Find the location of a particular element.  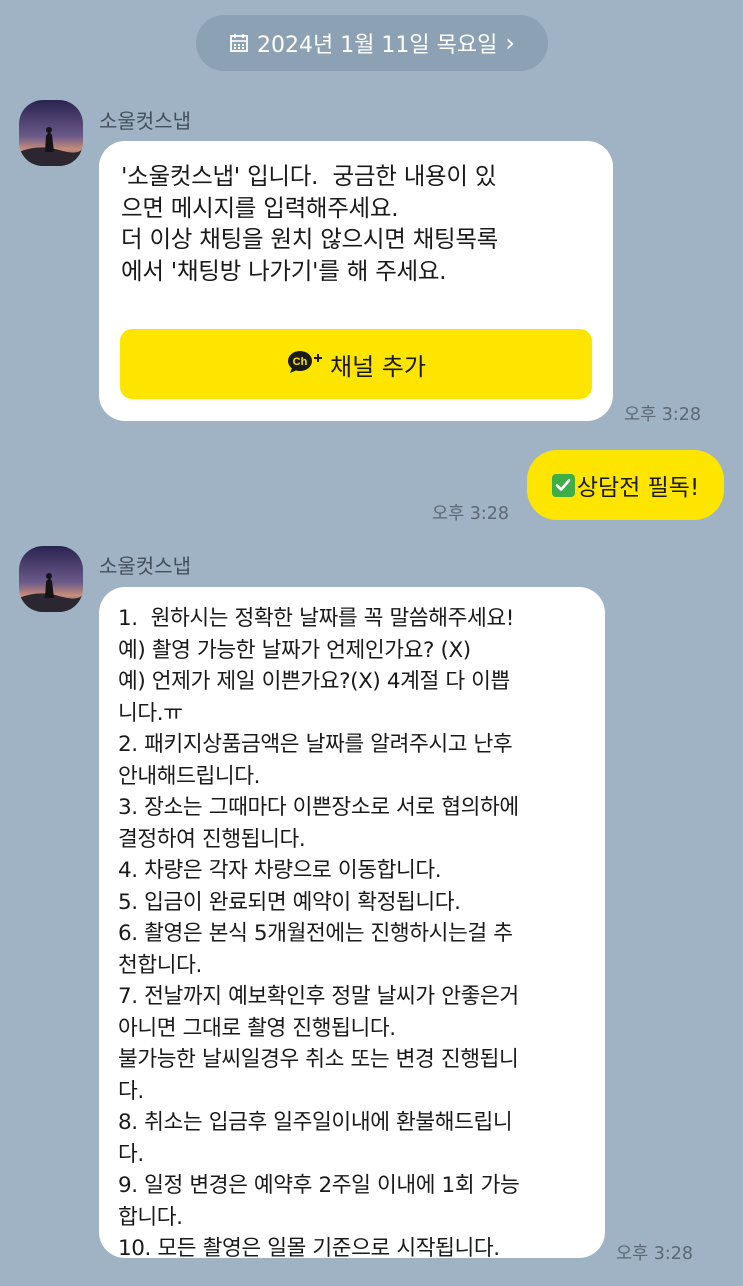

add-channel-label: 채널 추가 is located at coordinates (378, 366).